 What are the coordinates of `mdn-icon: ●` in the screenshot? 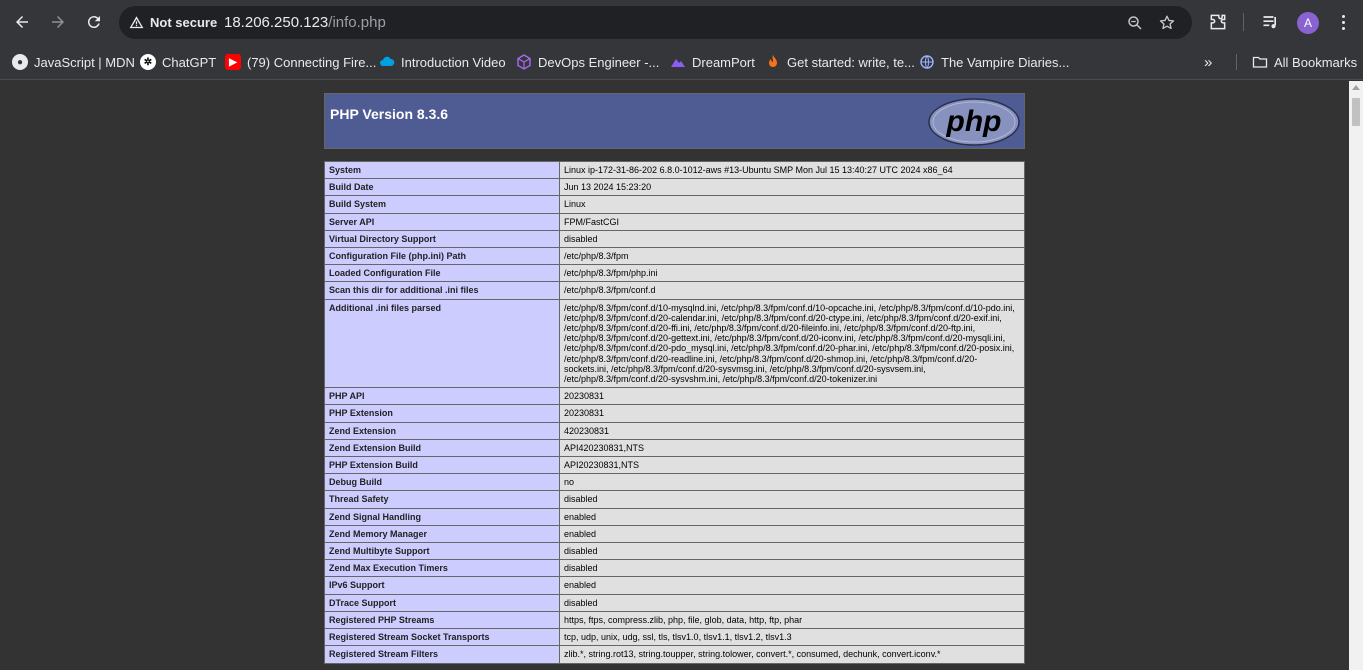 It's located at (20, 62).